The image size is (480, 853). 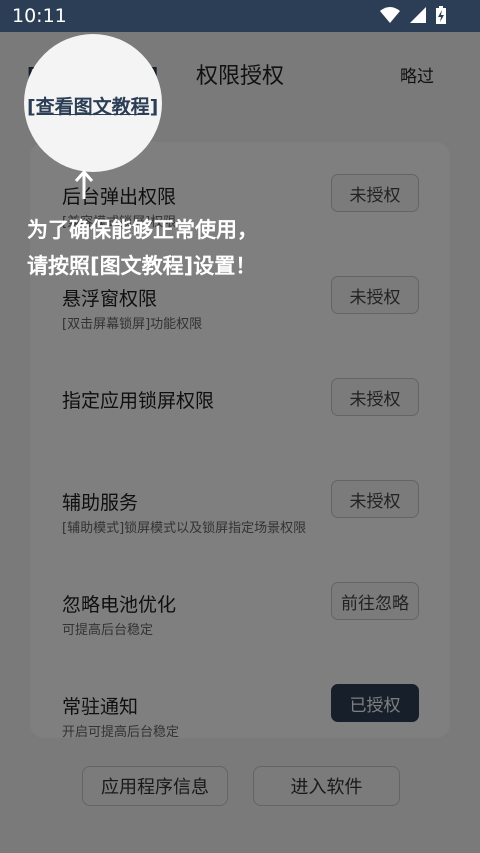 What do you see at coordinates (142, 230) in the screenshot?
I see `guide-line-1: 为了确保能够正常使用，` at bounding box center [142, 230].